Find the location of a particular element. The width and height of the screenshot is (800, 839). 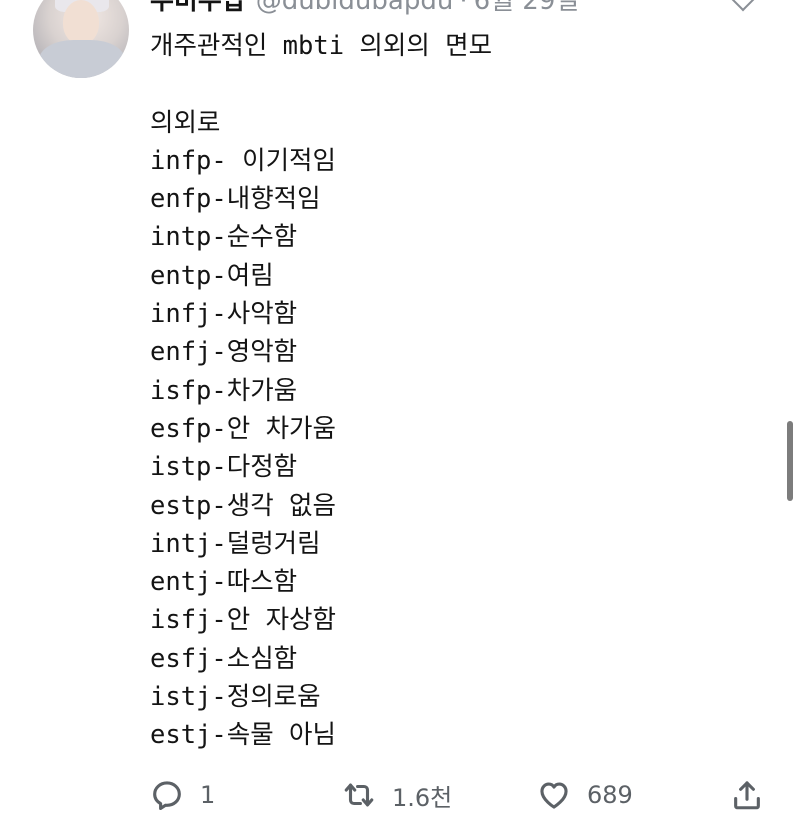

tweet-header: 두비두밥 @dubidubapdu · 6월 29일 is located at coordinates (364, 8).